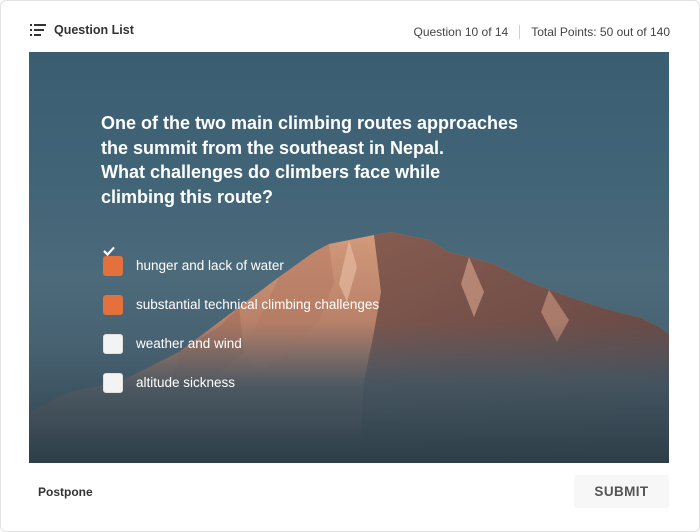 The height and width of the screenshot is (532, 700). I want to click on question-list-label: Question List, so click(94, 30).